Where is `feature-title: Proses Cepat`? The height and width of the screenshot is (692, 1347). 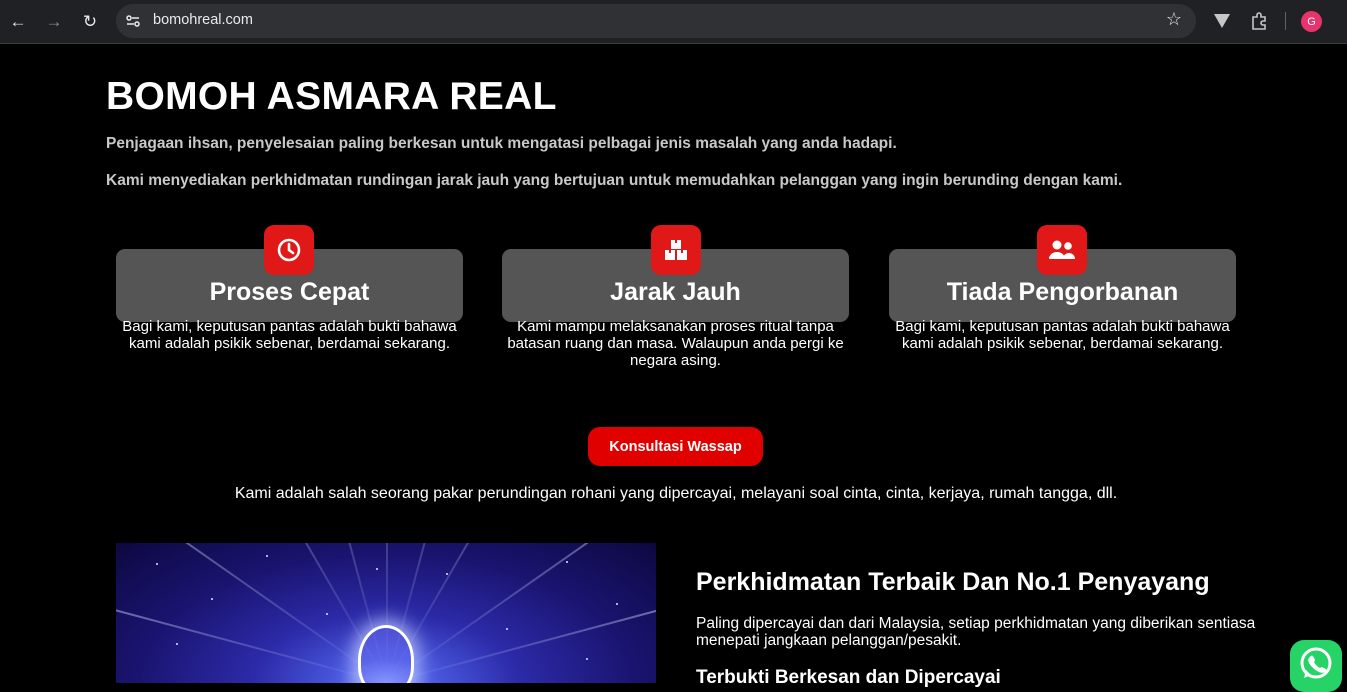
feature-title: Proses Cepat is located at coordinates (289, 292).